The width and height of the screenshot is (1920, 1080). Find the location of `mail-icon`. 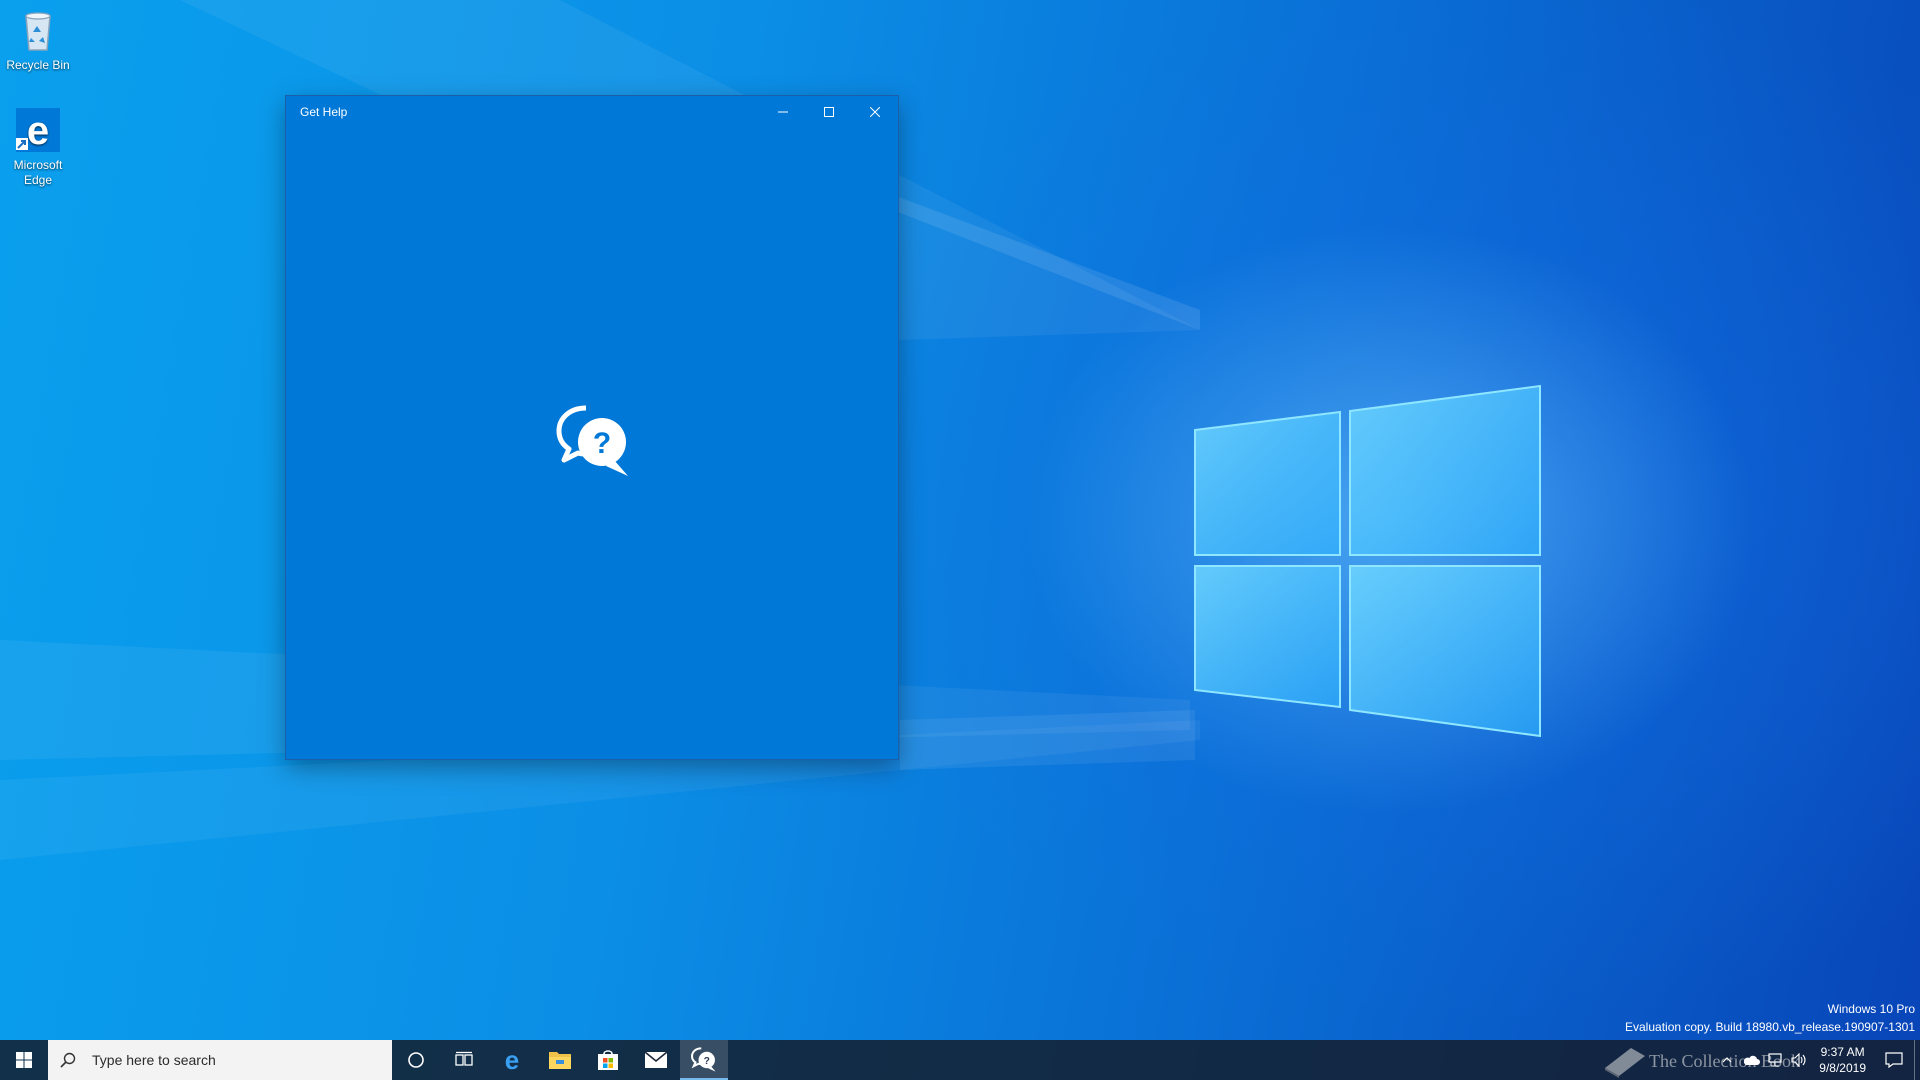

mail-icon is located at coordinates (656, 1059).